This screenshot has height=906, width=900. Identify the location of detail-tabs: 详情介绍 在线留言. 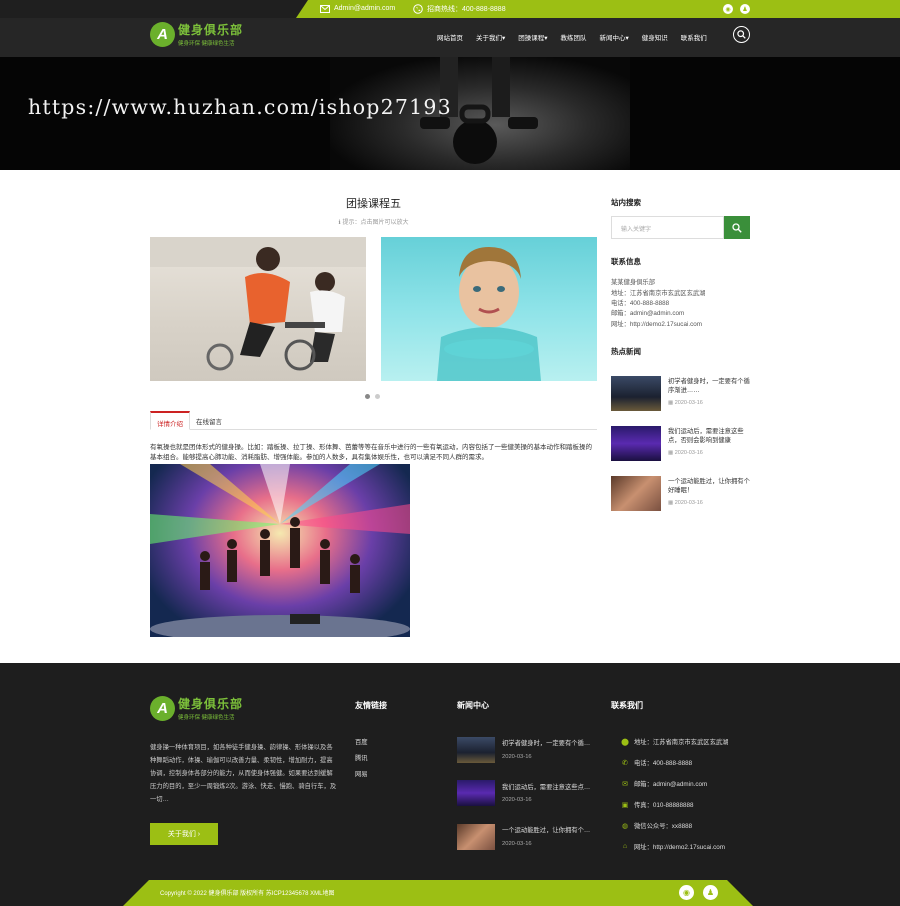
(373, 420).